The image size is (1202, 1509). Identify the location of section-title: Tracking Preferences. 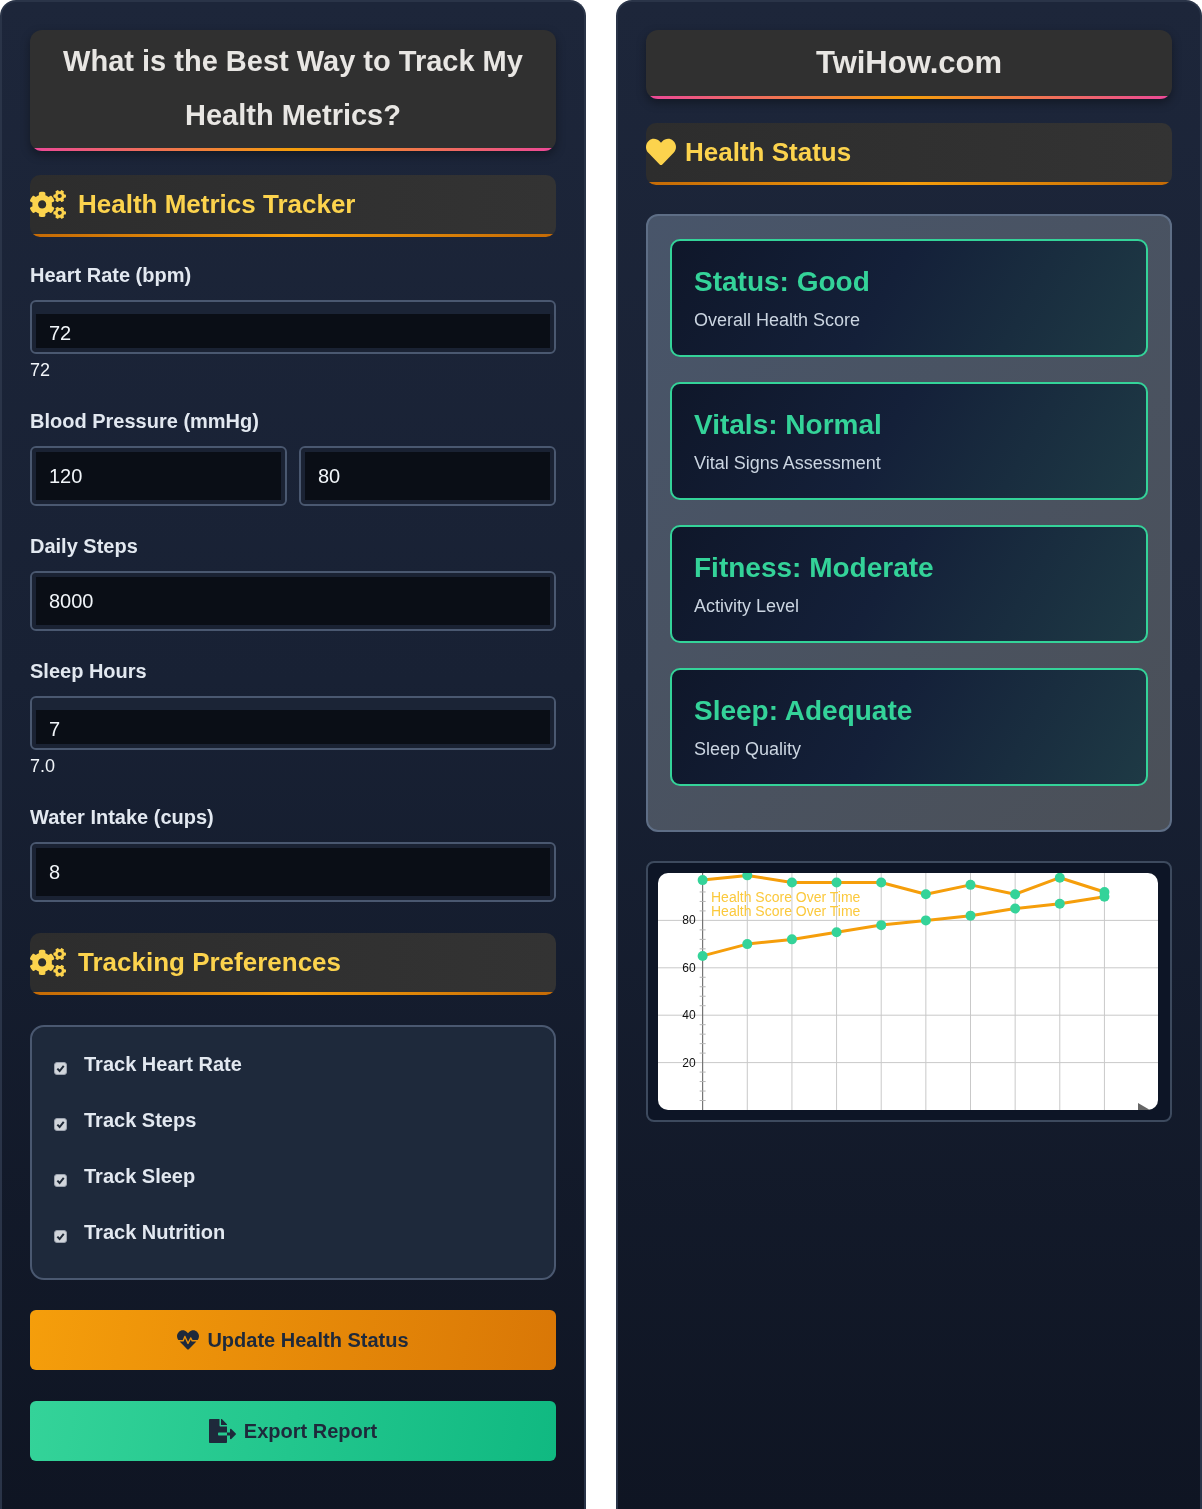
(210, 962).